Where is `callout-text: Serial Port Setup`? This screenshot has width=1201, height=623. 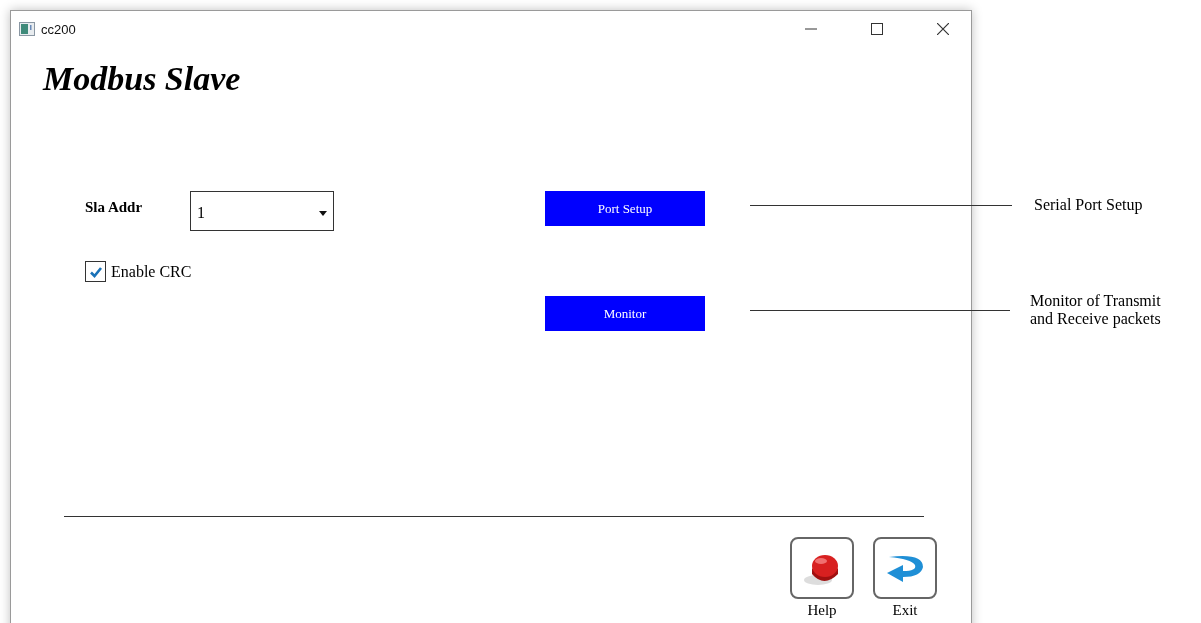 callout-text: Serial Port Setup is located at coordinates (1088, 205).